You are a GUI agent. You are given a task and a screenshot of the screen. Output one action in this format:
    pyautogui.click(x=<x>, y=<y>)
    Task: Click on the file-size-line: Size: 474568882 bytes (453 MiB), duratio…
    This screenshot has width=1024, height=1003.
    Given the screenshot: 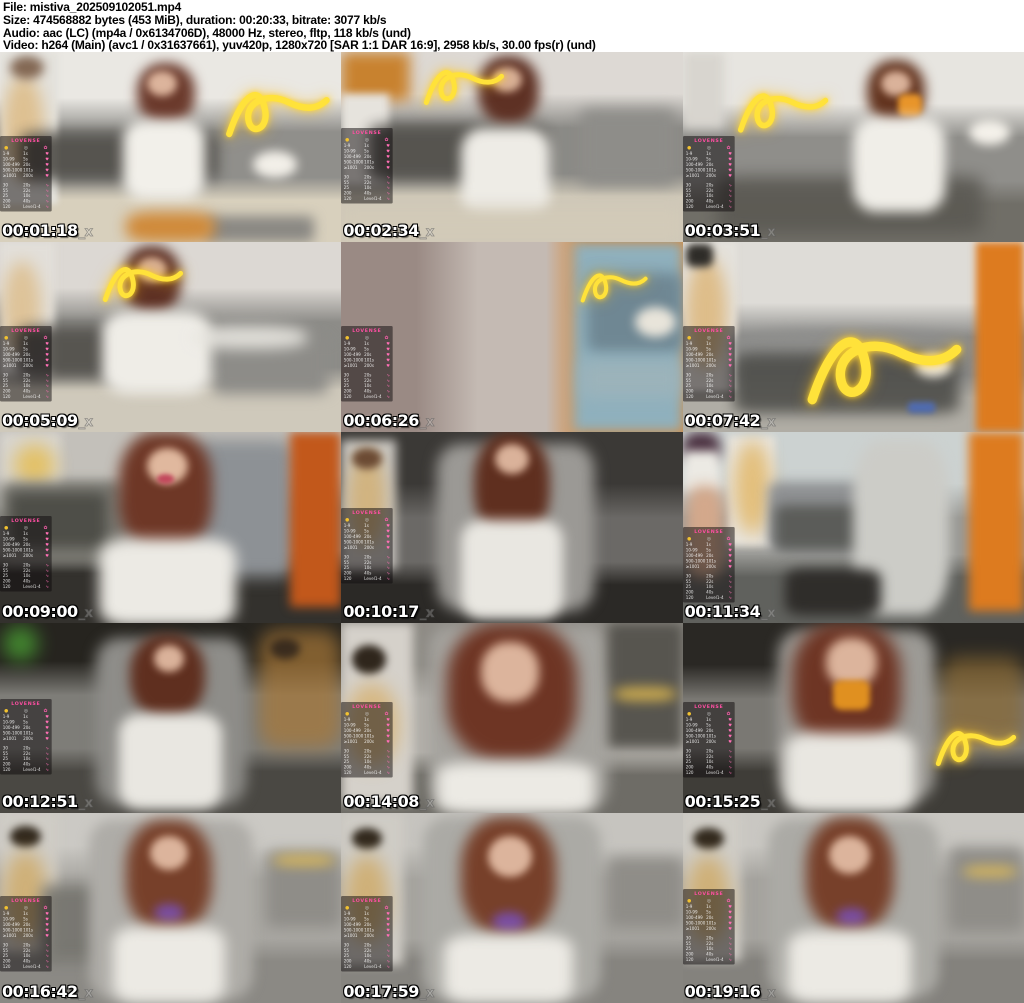 What is the action you would take?
    pyautogui.click(x=195, y=19)
    